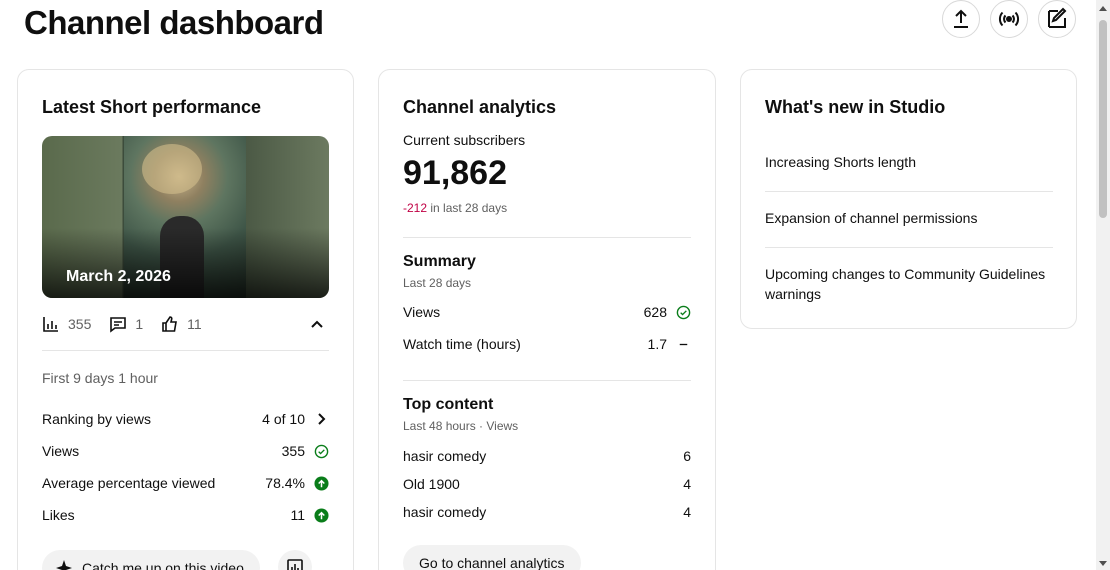 The image size is (1110, 570). What do you see at coordinates (129, 483) in the screenshot?
I see `metric-label: Average percentage viewed` at bounding box center [129, 483].